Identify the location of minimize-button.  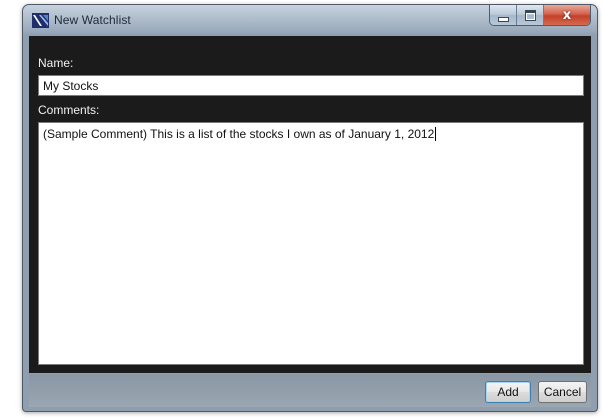
(503, 15).